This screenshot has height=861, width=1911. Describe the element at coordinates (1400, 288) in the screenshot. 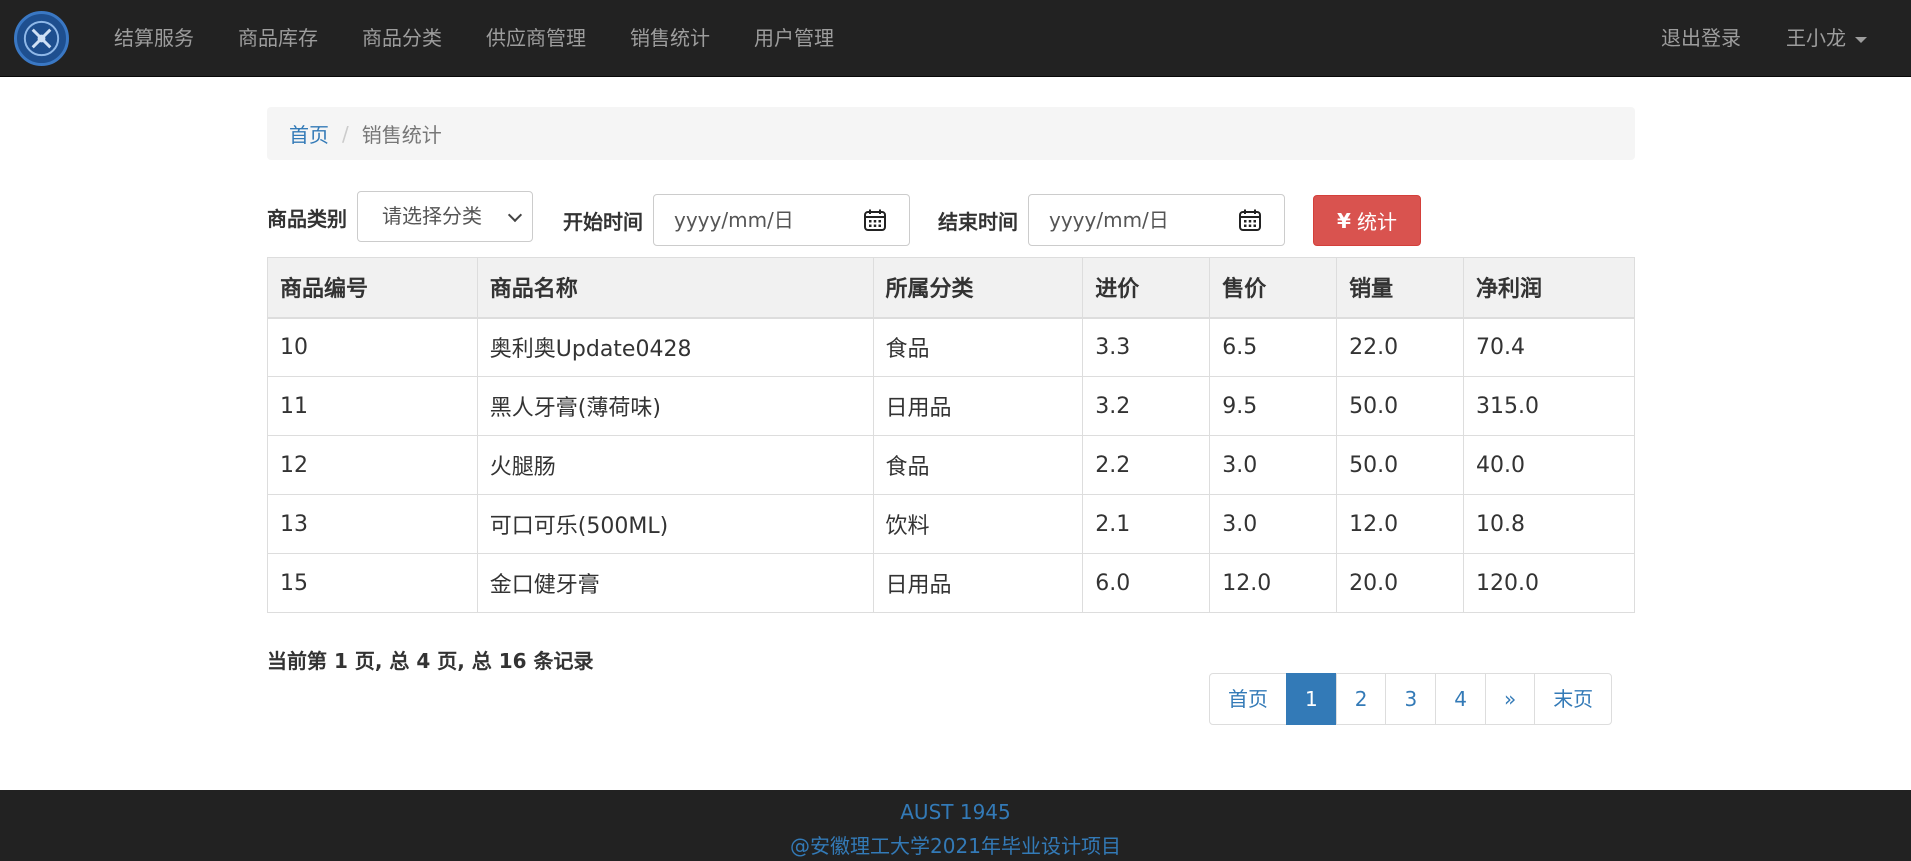

I see `col-header-sales: 销量` at that location.